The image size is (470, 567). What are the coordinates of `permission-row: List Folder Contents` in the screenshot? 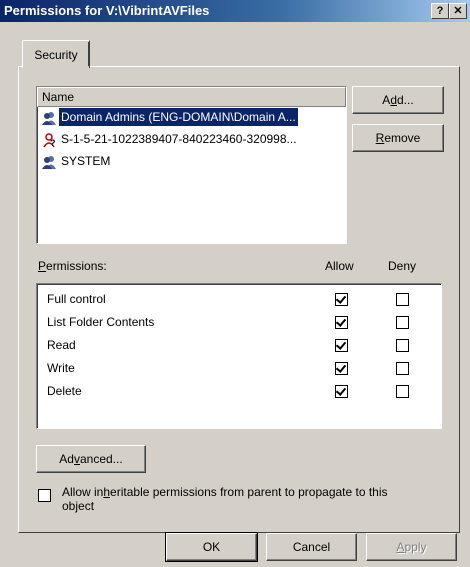 It's located at (239, 322).